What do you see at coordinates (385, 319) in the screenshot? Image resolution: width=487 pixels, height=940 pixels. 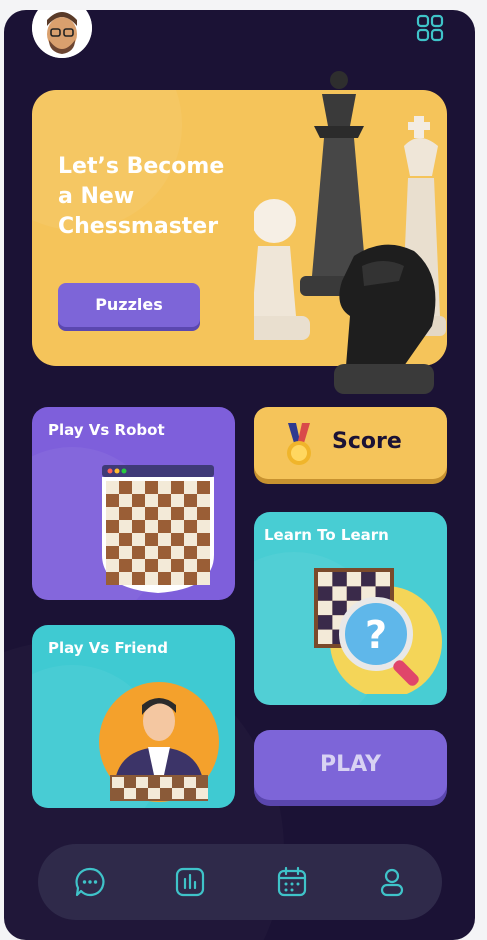 I see `black-knight-icon` at bounding box center [385, 319].